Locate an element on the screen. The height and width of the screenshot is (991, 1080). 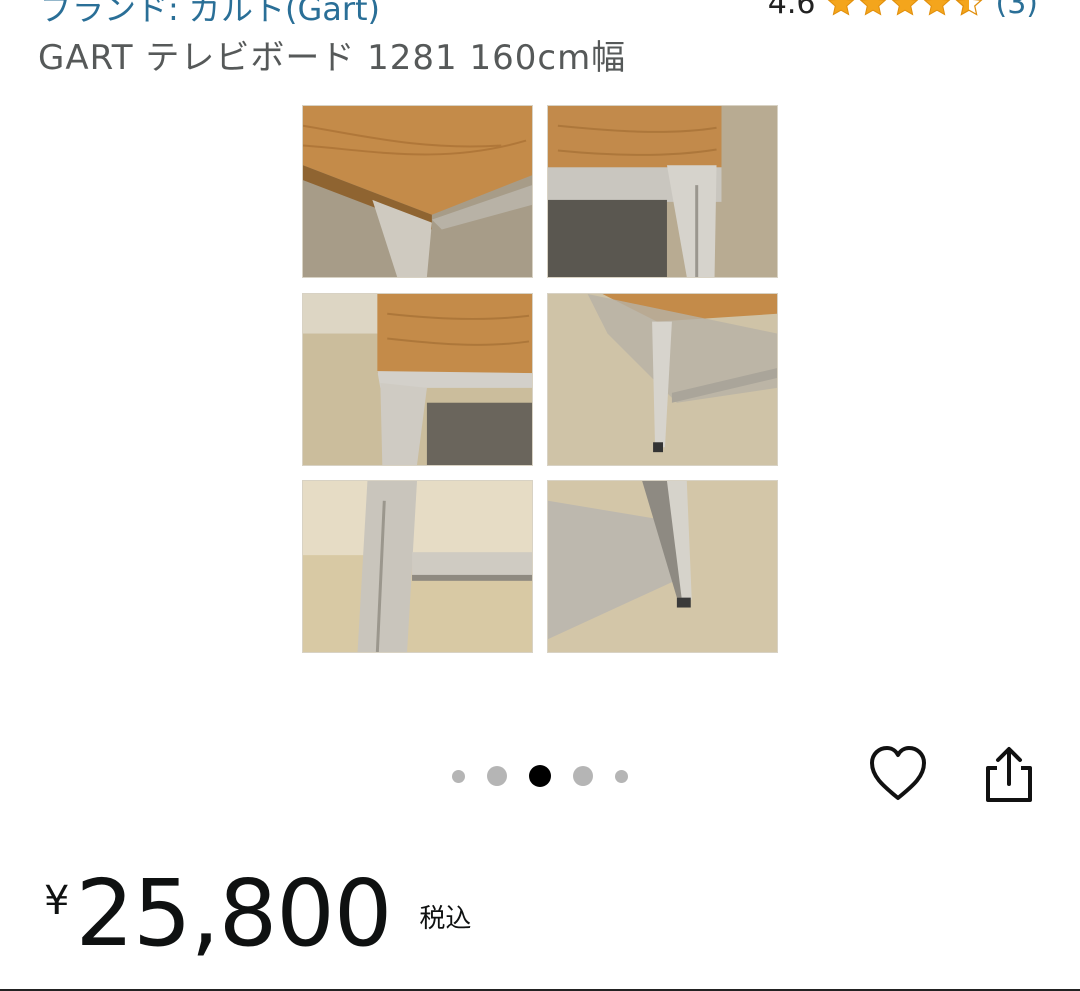
star-rating is located at coordinates (905, 9).